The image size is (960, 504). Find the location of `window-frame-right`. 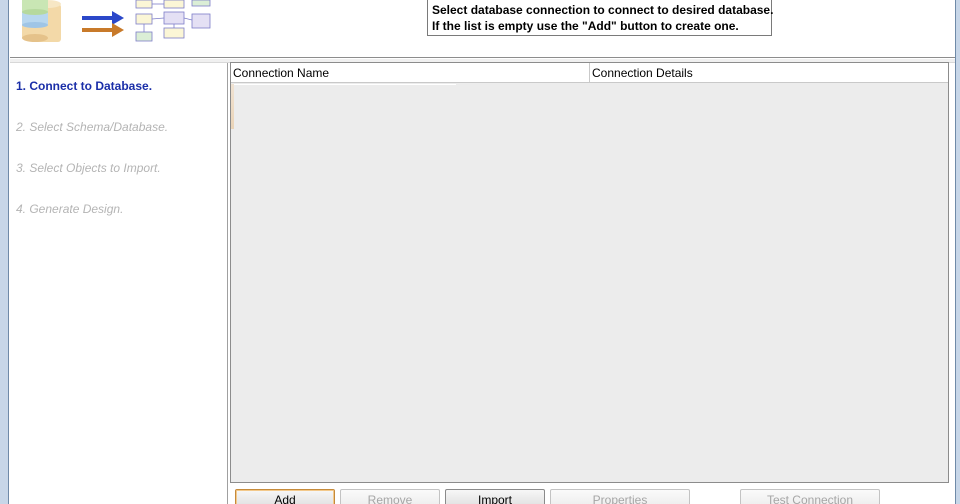

window-frame-right is located at coordinates (957, 252).